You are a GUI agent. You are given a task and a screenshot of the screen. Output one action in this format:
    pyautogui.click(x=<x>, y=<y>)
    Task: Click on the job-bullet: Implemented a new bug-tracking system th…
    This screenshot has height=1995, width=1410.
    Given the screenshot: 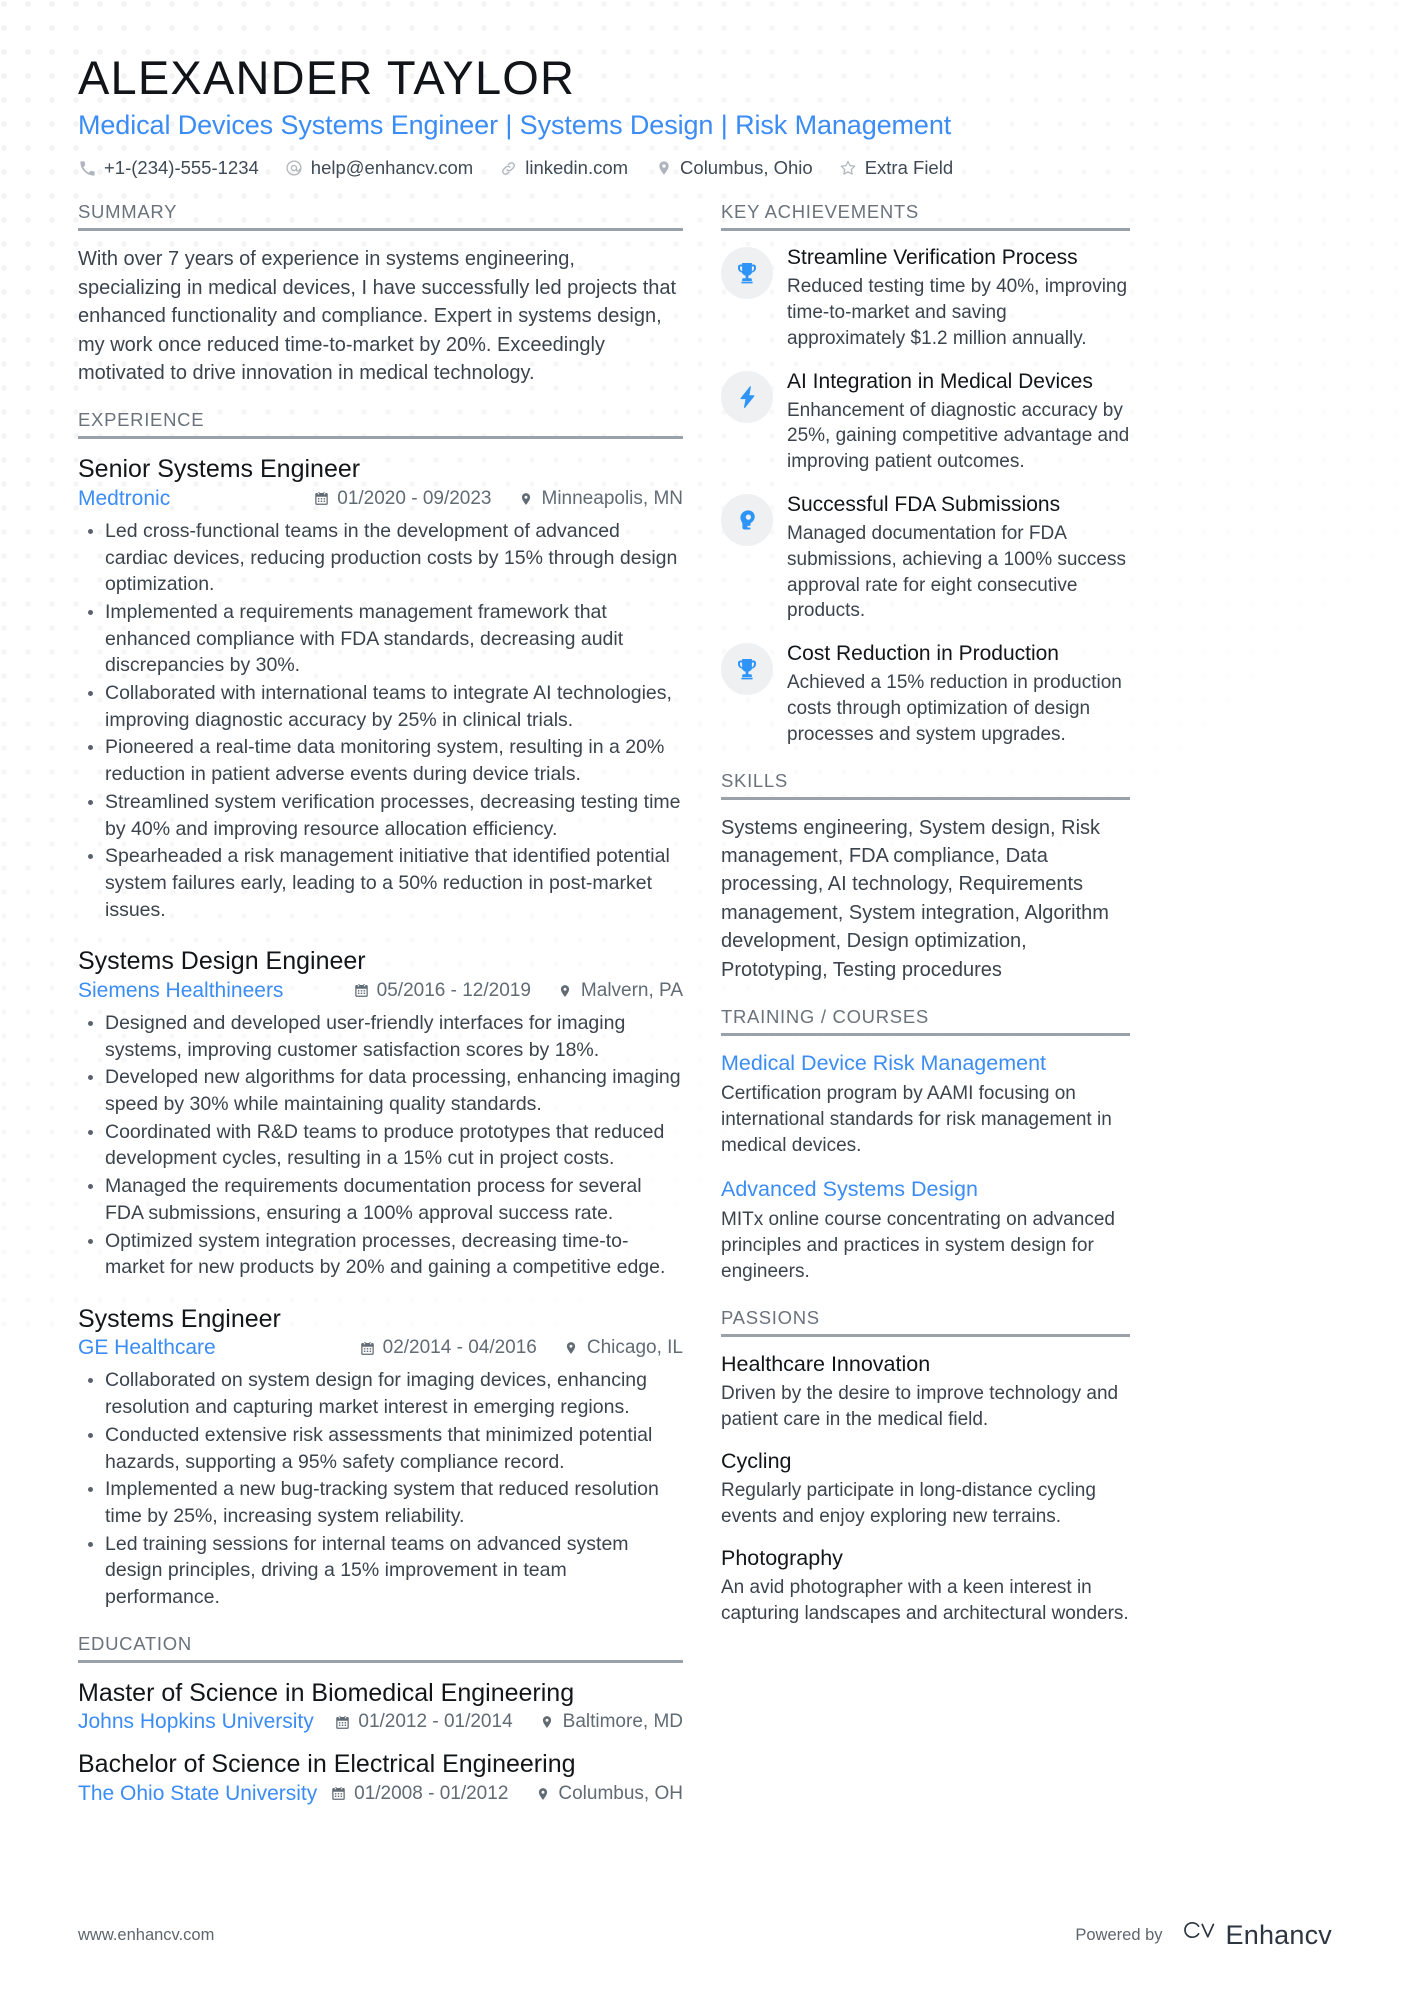 What is the action you would take?
    pyautogui.click(x=380, y=1502)
    